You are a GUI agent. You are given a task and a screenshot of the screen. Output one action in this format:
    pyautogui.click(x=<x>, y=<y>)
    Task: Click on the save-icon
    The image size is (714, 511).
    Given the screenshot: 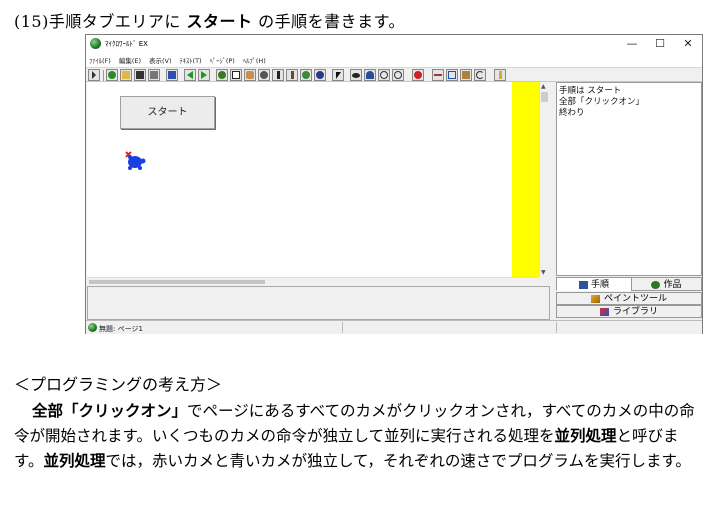 What is the action you would take?
    pyautogui.click(x=140, y=75)
    